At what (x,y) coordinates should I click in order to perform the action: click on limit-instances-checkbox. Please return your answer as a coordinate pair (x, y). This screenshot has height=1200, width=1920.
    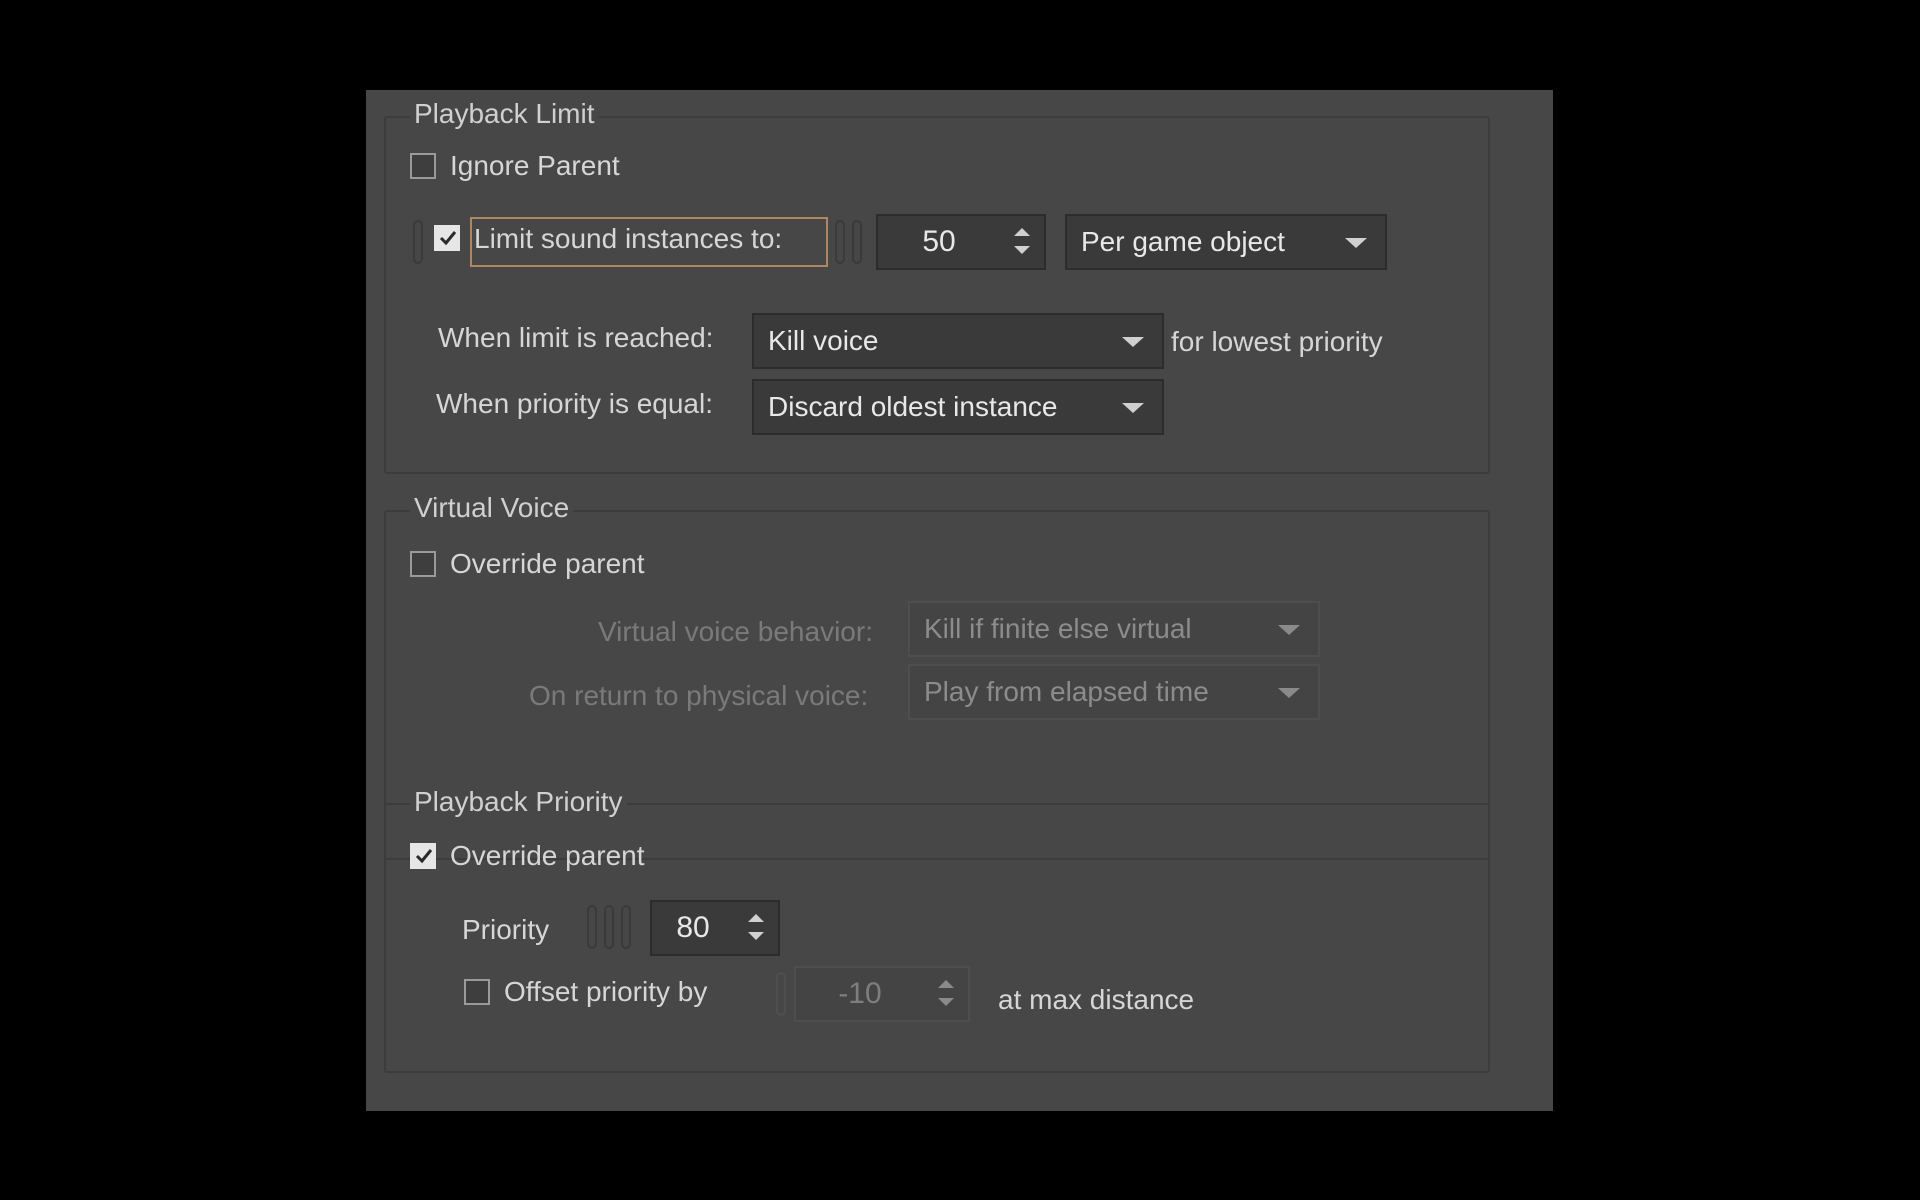
    Looking at the image, I should click on (447, 238).